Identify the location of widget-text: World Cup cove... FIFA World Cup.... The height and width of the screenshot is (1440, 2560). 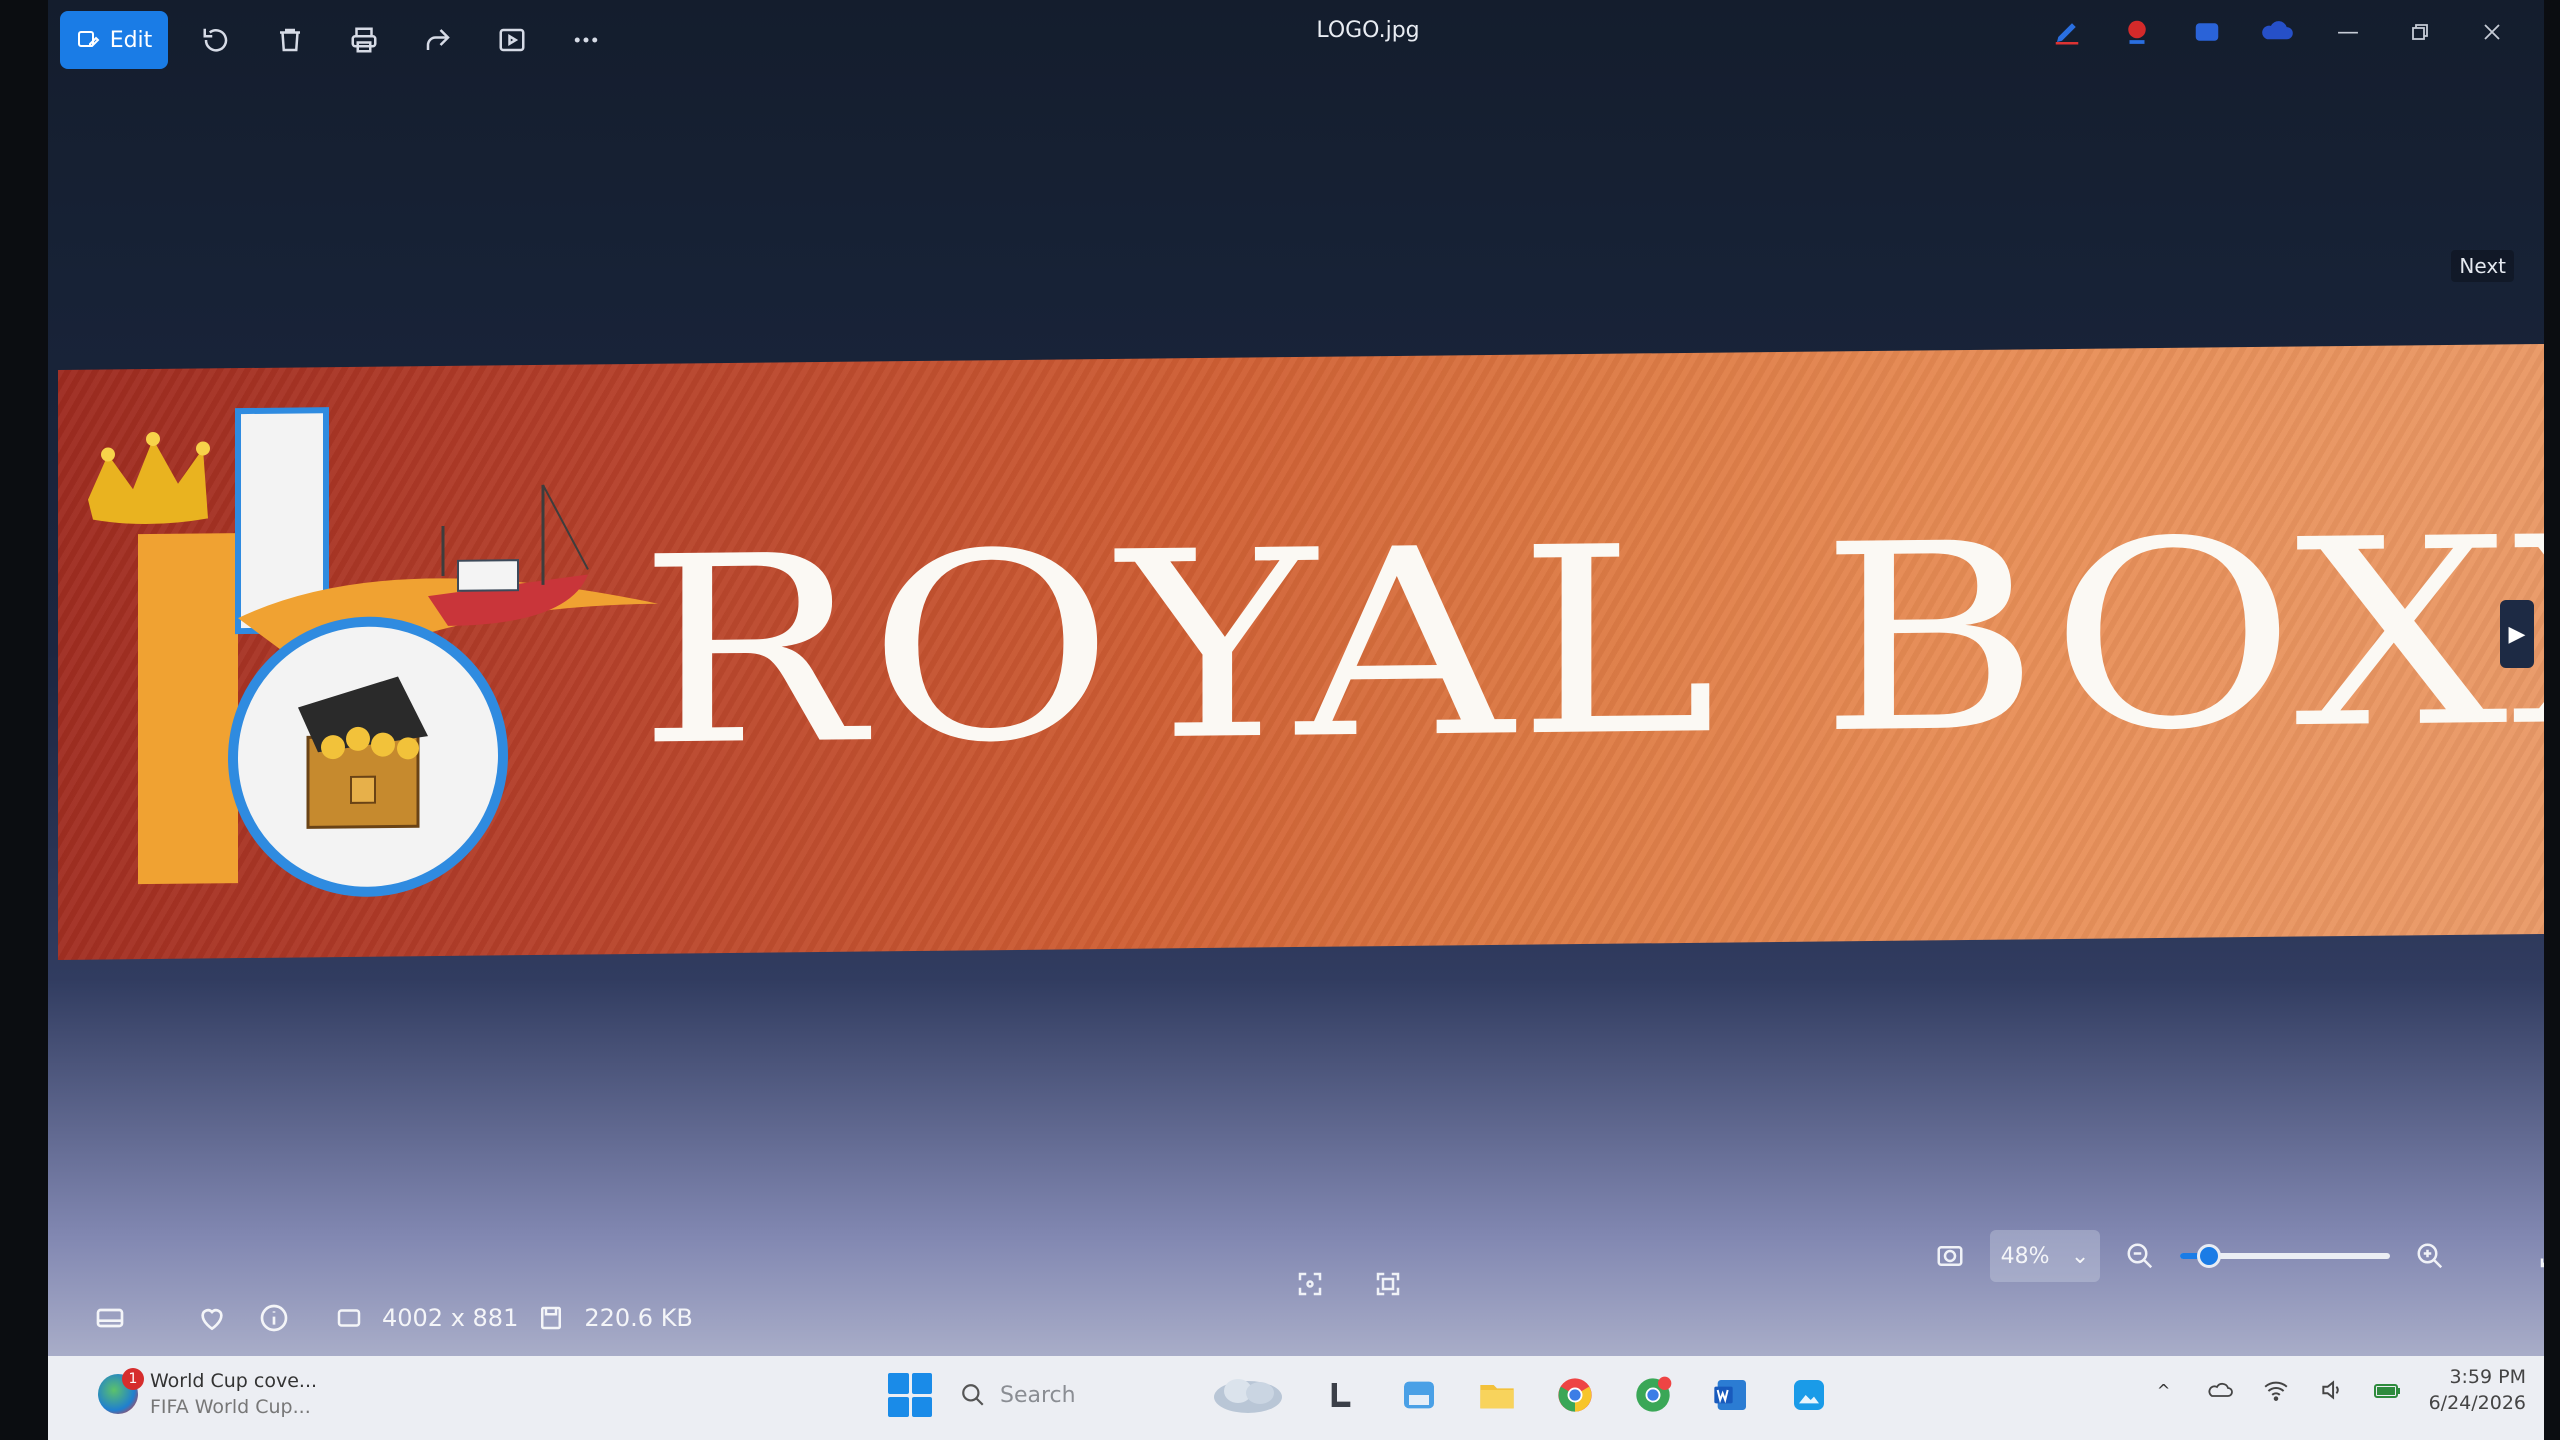
(233, 1394).